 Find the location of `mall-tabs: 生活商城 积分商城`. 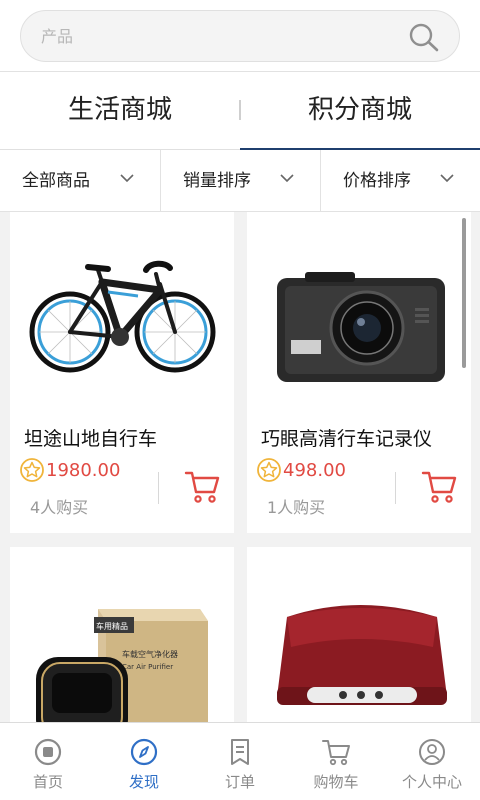

mall-tabs: 生活商城 积分商城 is located at coordinates (240, 111).